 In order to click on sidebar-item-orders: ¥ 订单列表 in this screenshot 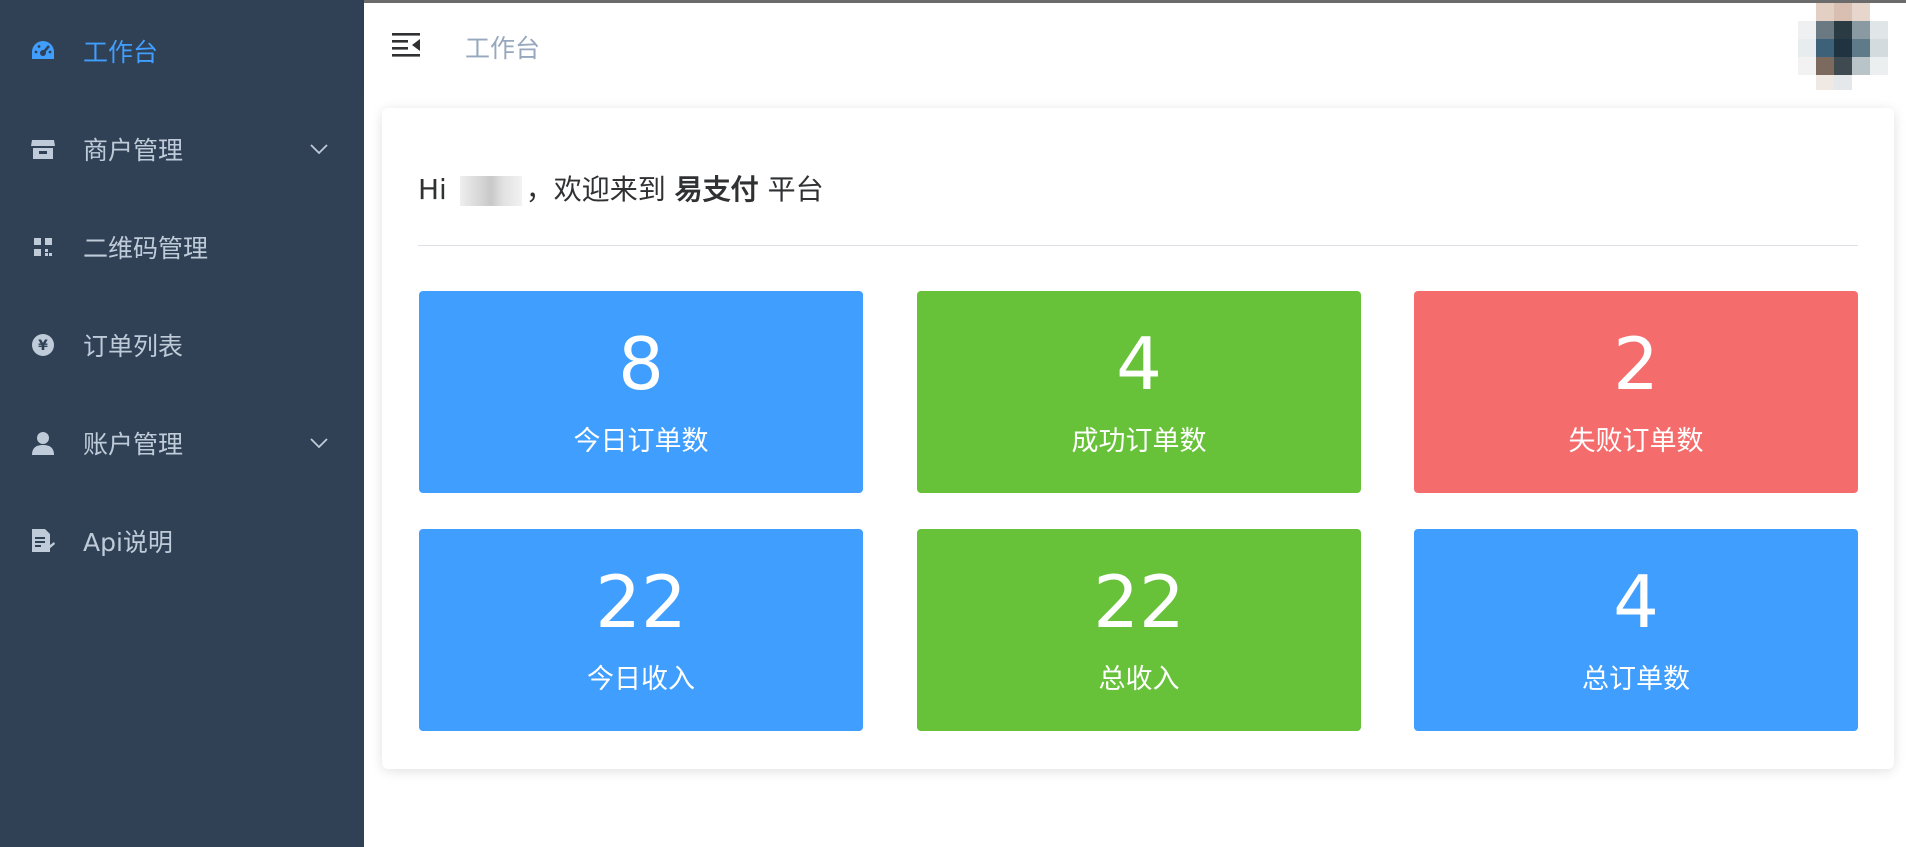, I will do `click(182, 345)`.